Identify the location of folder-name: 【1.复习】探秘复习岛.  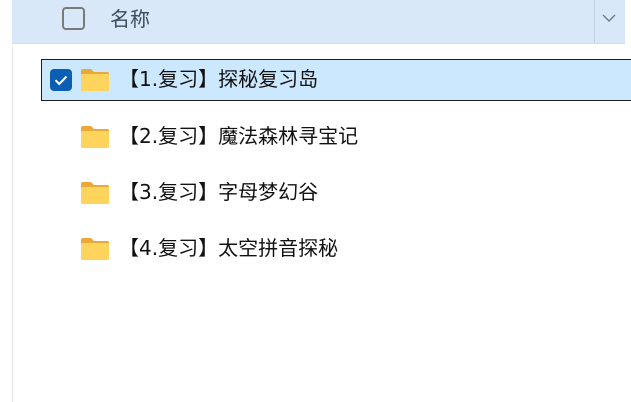
(218, 79).